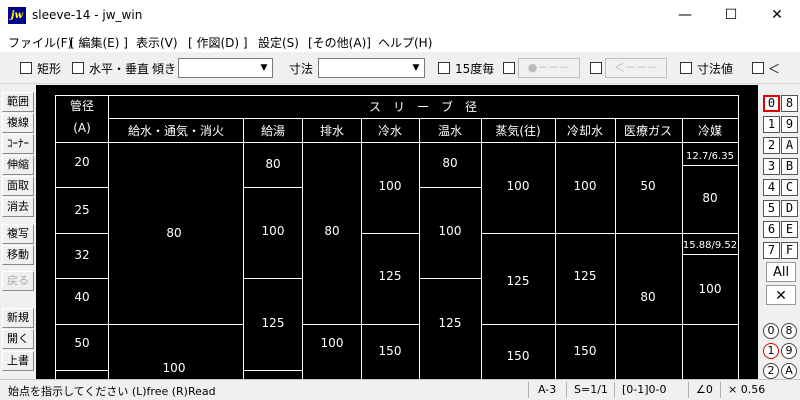  Describe the element at coordinates (789, 145) in the screenshot. I see `layer-a-button: A` at that location.